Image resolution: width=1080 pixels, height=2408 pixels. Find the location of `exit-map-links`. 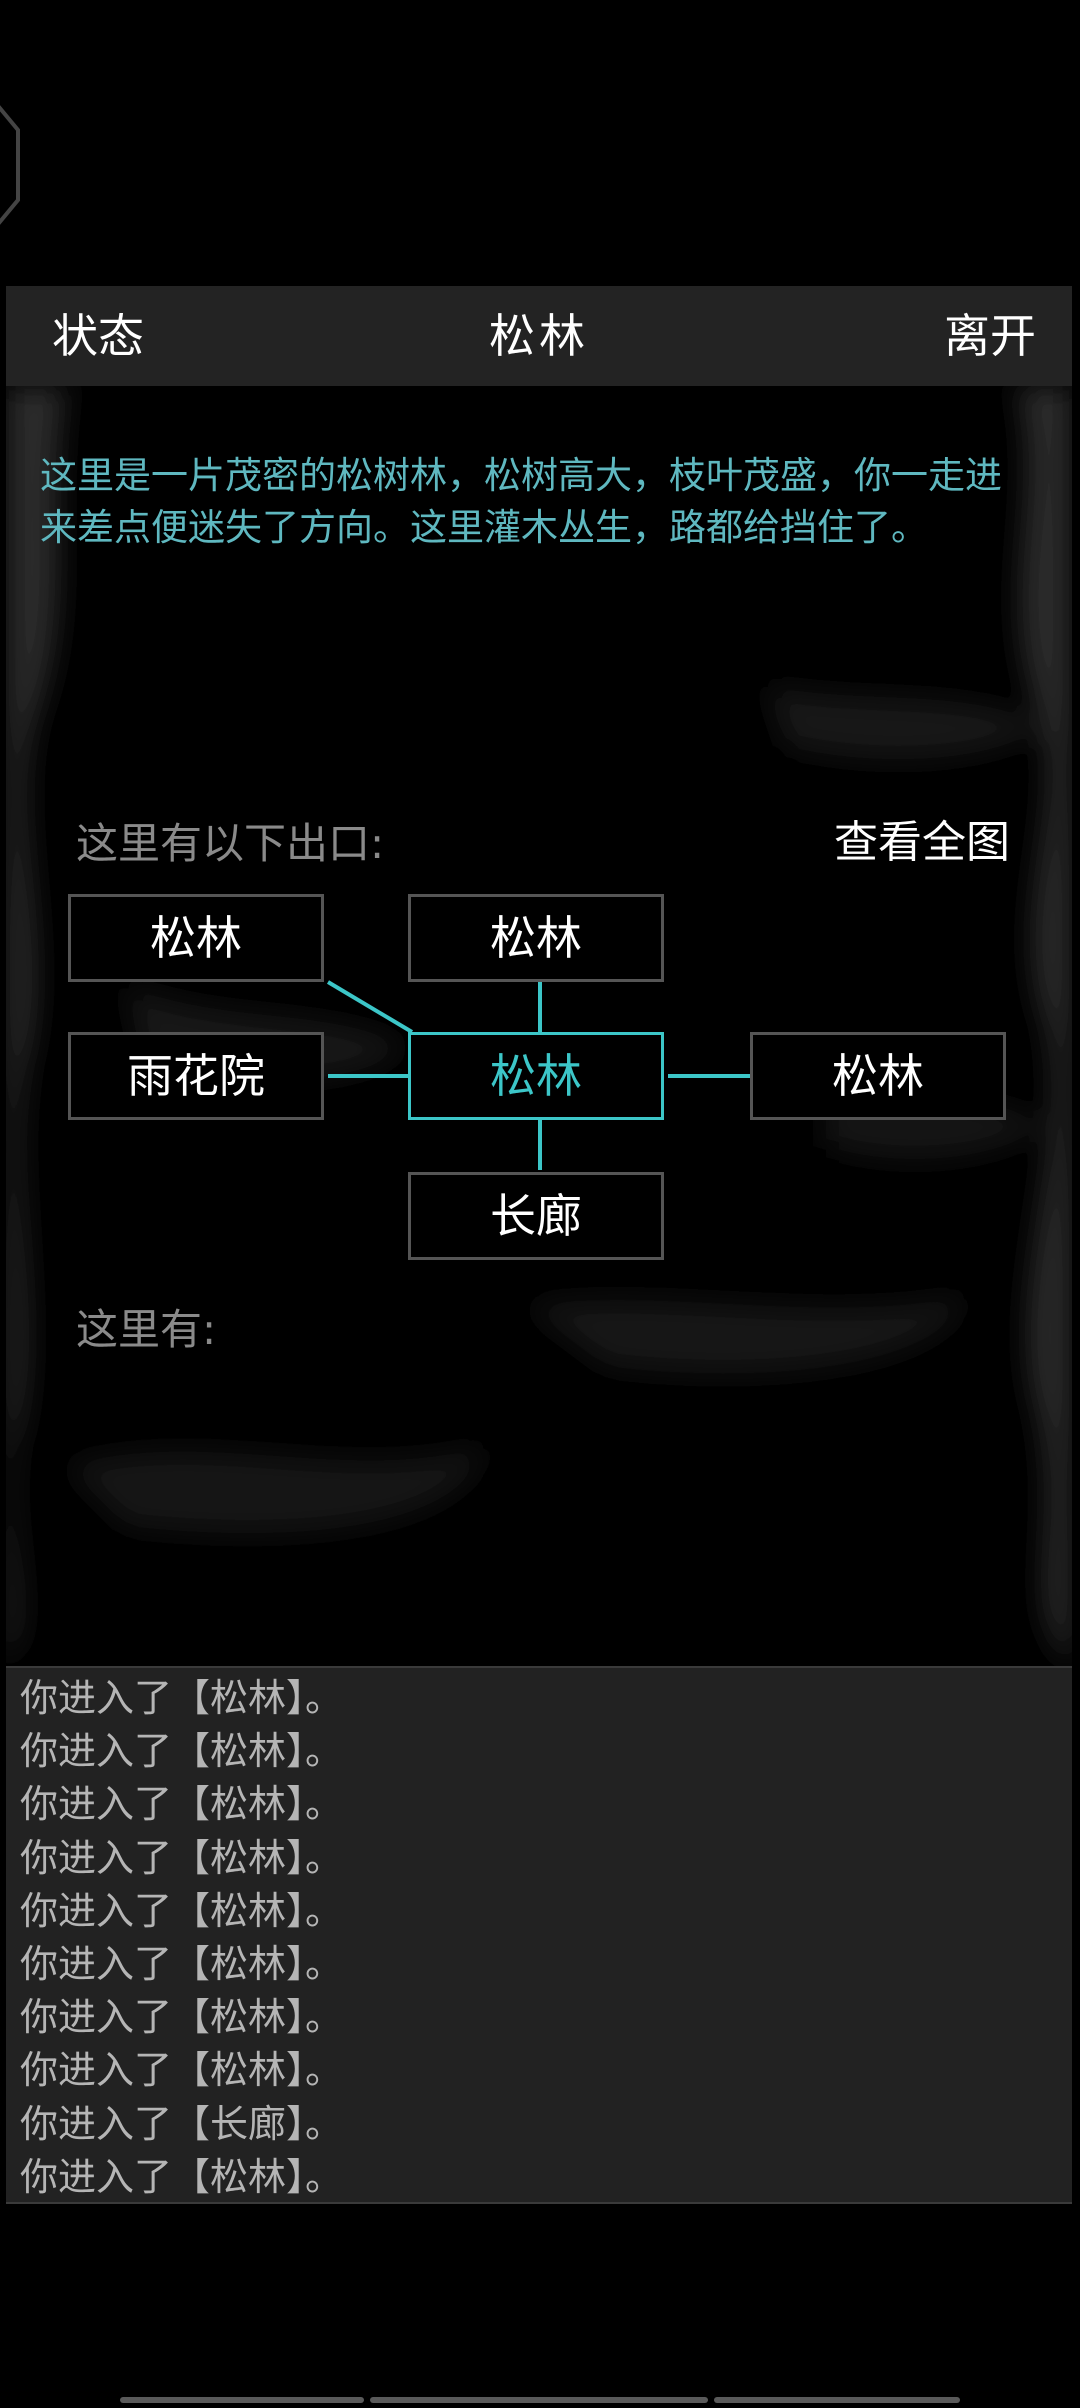

exit-map-links is located at coordinates (538, 1075).